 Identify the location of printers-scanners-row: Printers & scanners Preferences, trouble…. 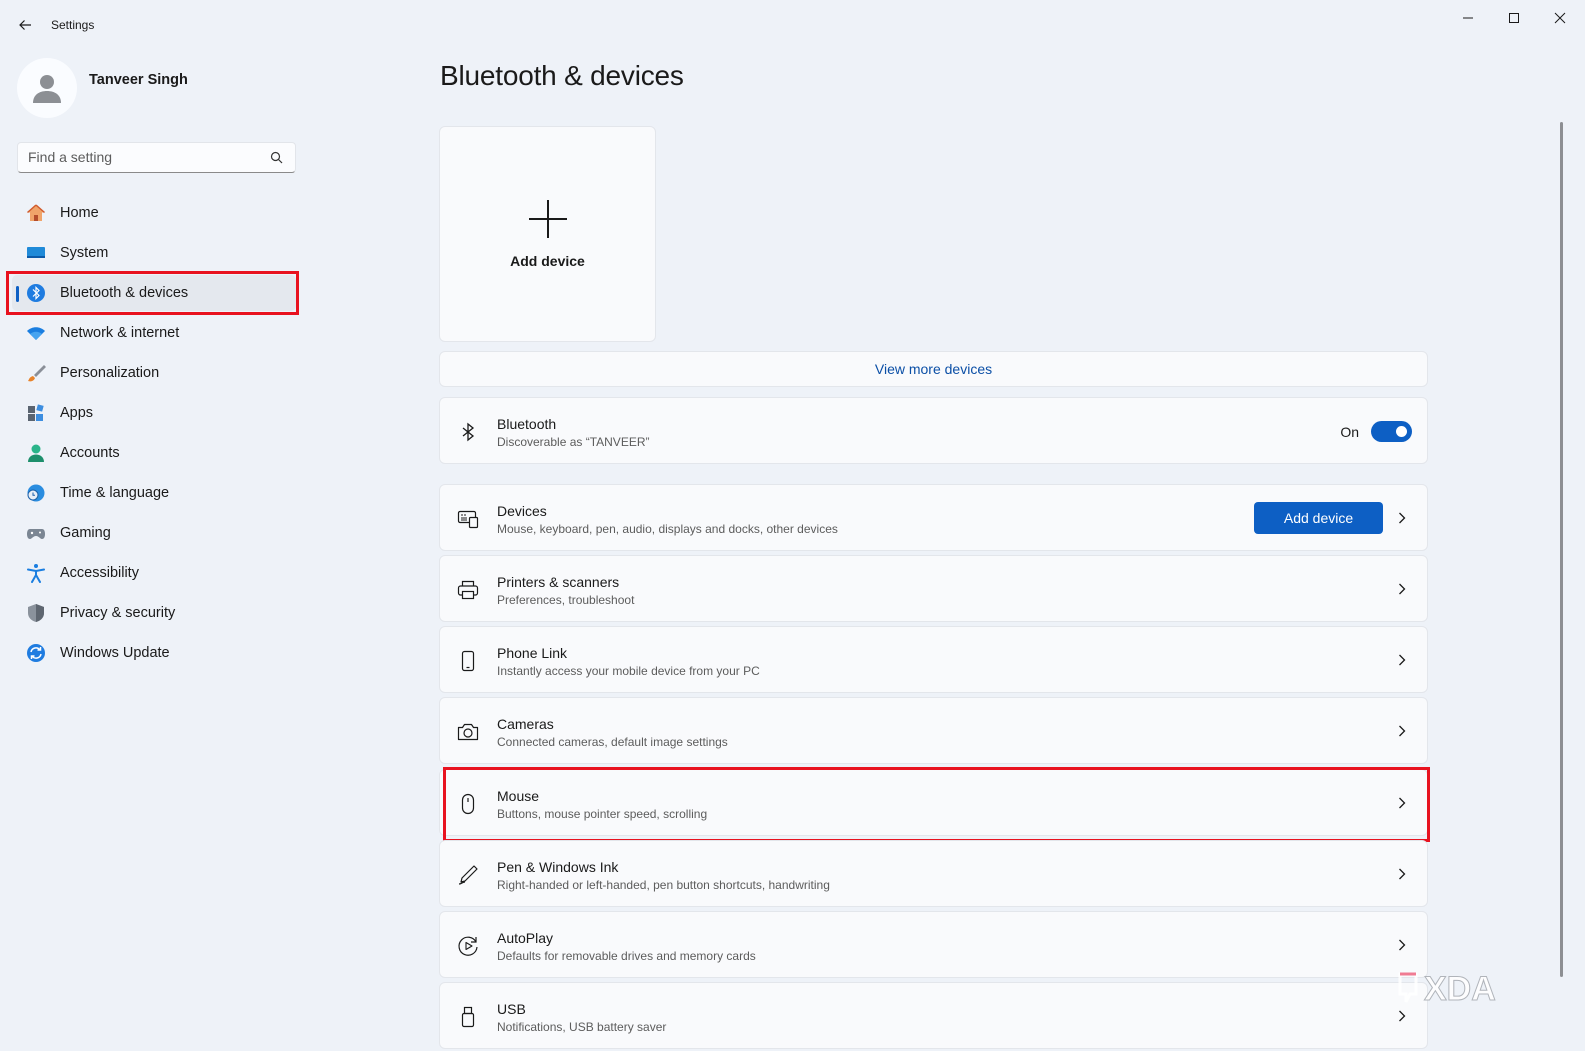
(933, 588).